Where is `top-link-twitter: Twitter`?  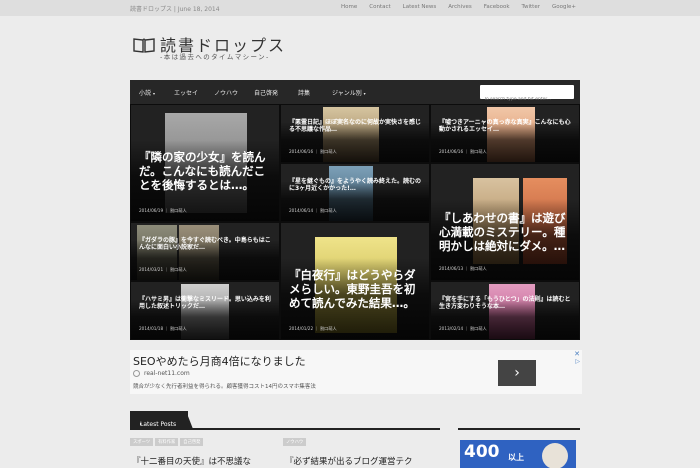
top-link-twitter: Twitter is located at coordinates (531, 7).